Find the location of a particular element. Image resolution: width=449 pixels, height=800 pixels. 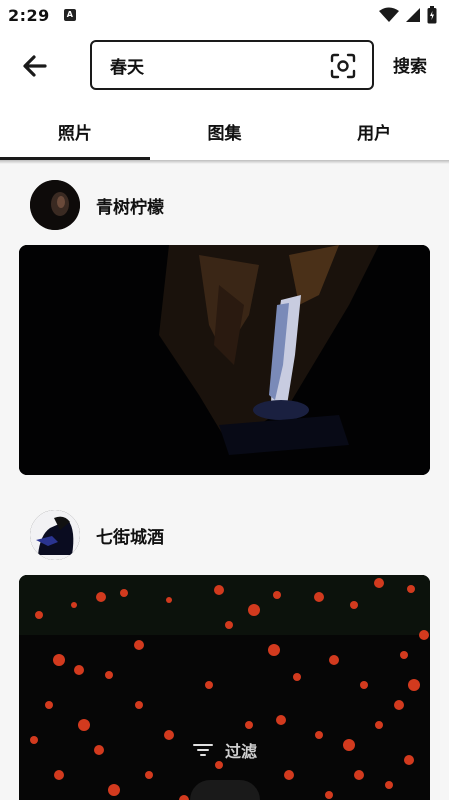

status-time: 2:29 is located at coordinates (29, 15).